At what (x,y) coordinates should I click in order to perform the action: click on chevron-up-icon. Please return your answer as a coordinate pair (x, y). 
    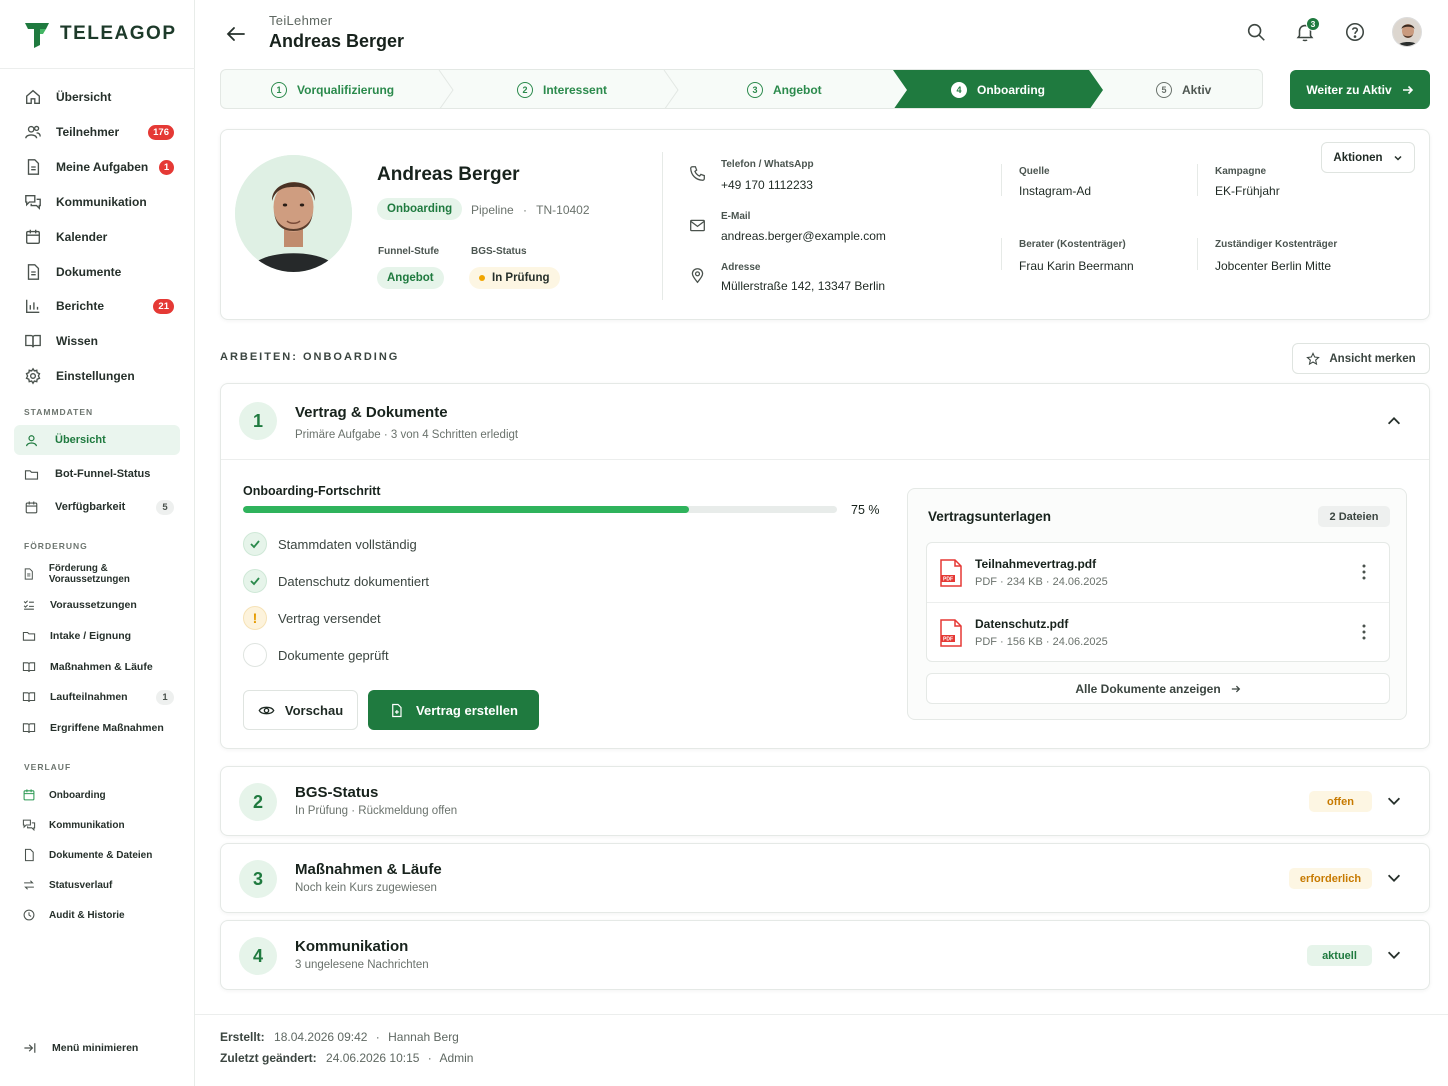
    Looking at the image, I should click on (1394, 421).